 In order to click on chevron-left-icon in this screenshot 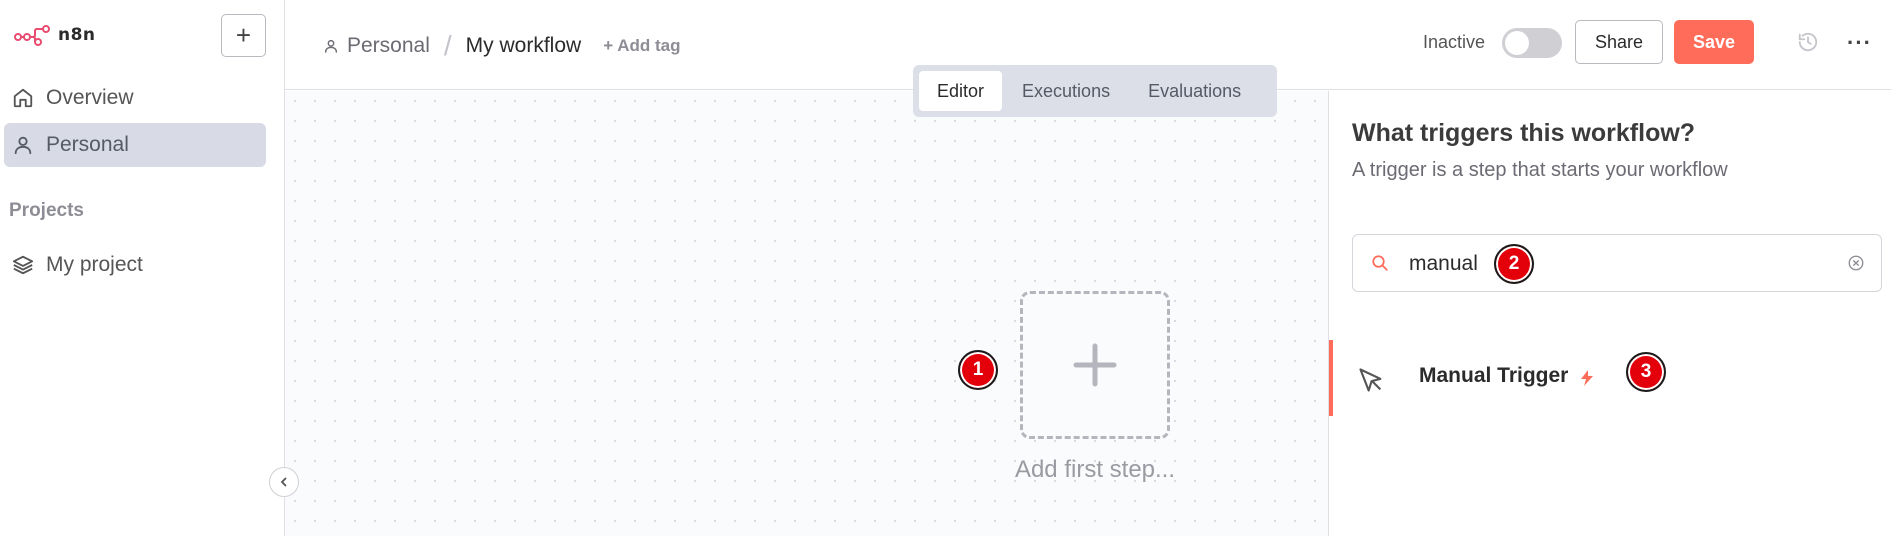, I will do `click(283, 482)`.